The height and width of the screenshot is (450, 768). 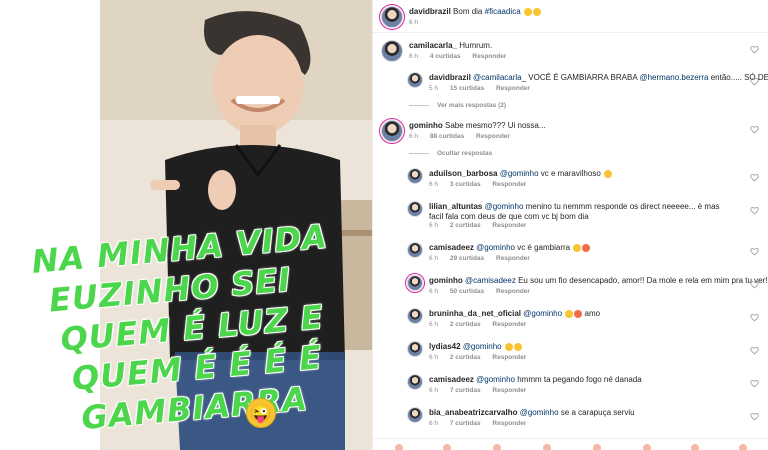 What do you see at coordinates (450, 153) in the screenshot?
I see `hide-replies-link: Ocultar respostas` at bounding box center [450, 153].